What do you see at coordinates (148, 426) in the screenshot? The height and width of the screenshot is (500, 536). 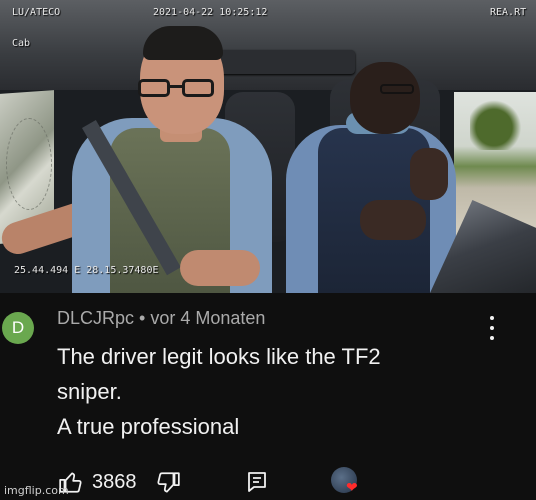 I see `comment-line: A true professional` at bounding box center [148, 426].